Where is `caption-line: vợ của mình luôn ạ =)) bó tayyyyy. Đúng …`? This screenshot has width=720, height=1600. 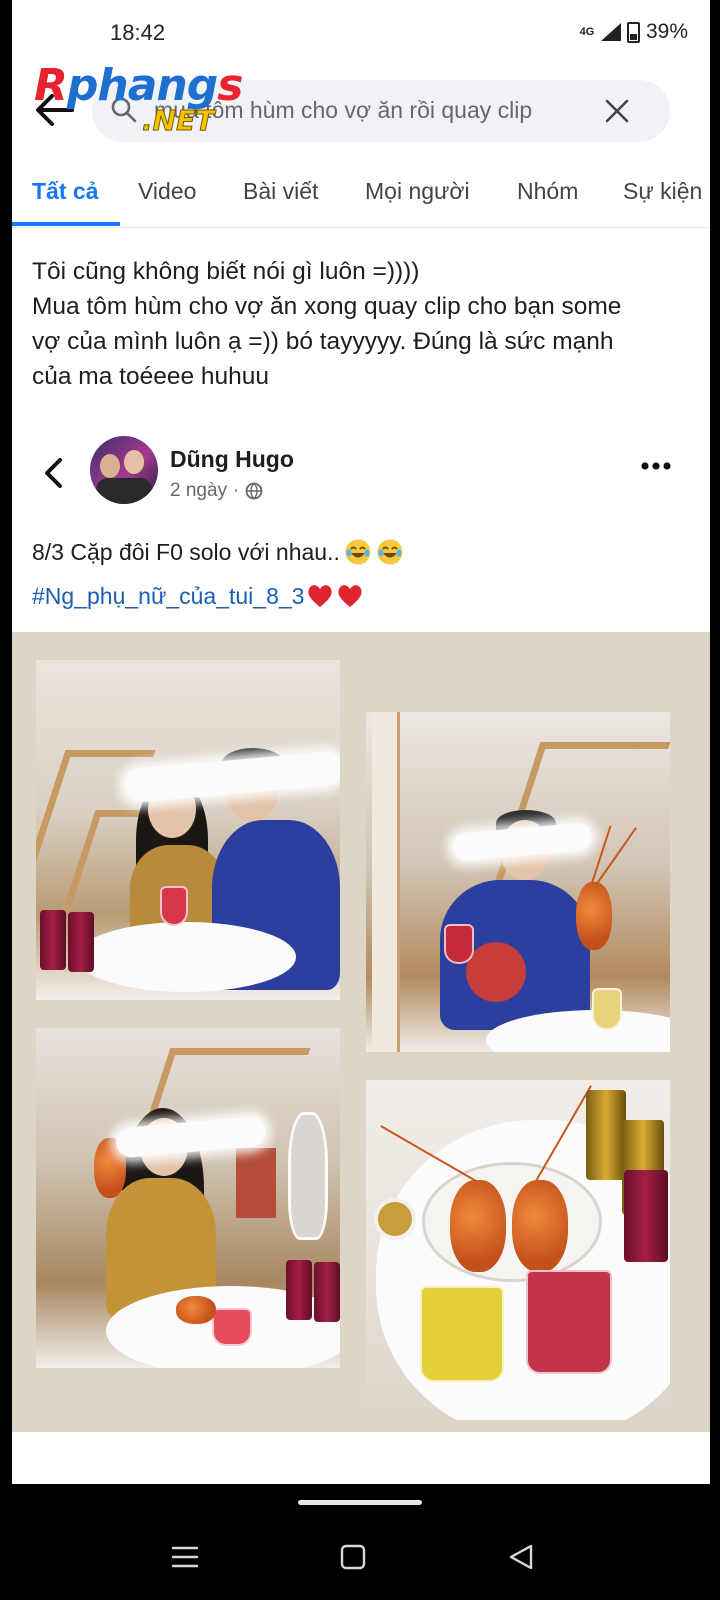 caption-line: vợ của mình luôn ạ =)) bó tayyyyy. Đúng … is located at coordinates (323, 341).